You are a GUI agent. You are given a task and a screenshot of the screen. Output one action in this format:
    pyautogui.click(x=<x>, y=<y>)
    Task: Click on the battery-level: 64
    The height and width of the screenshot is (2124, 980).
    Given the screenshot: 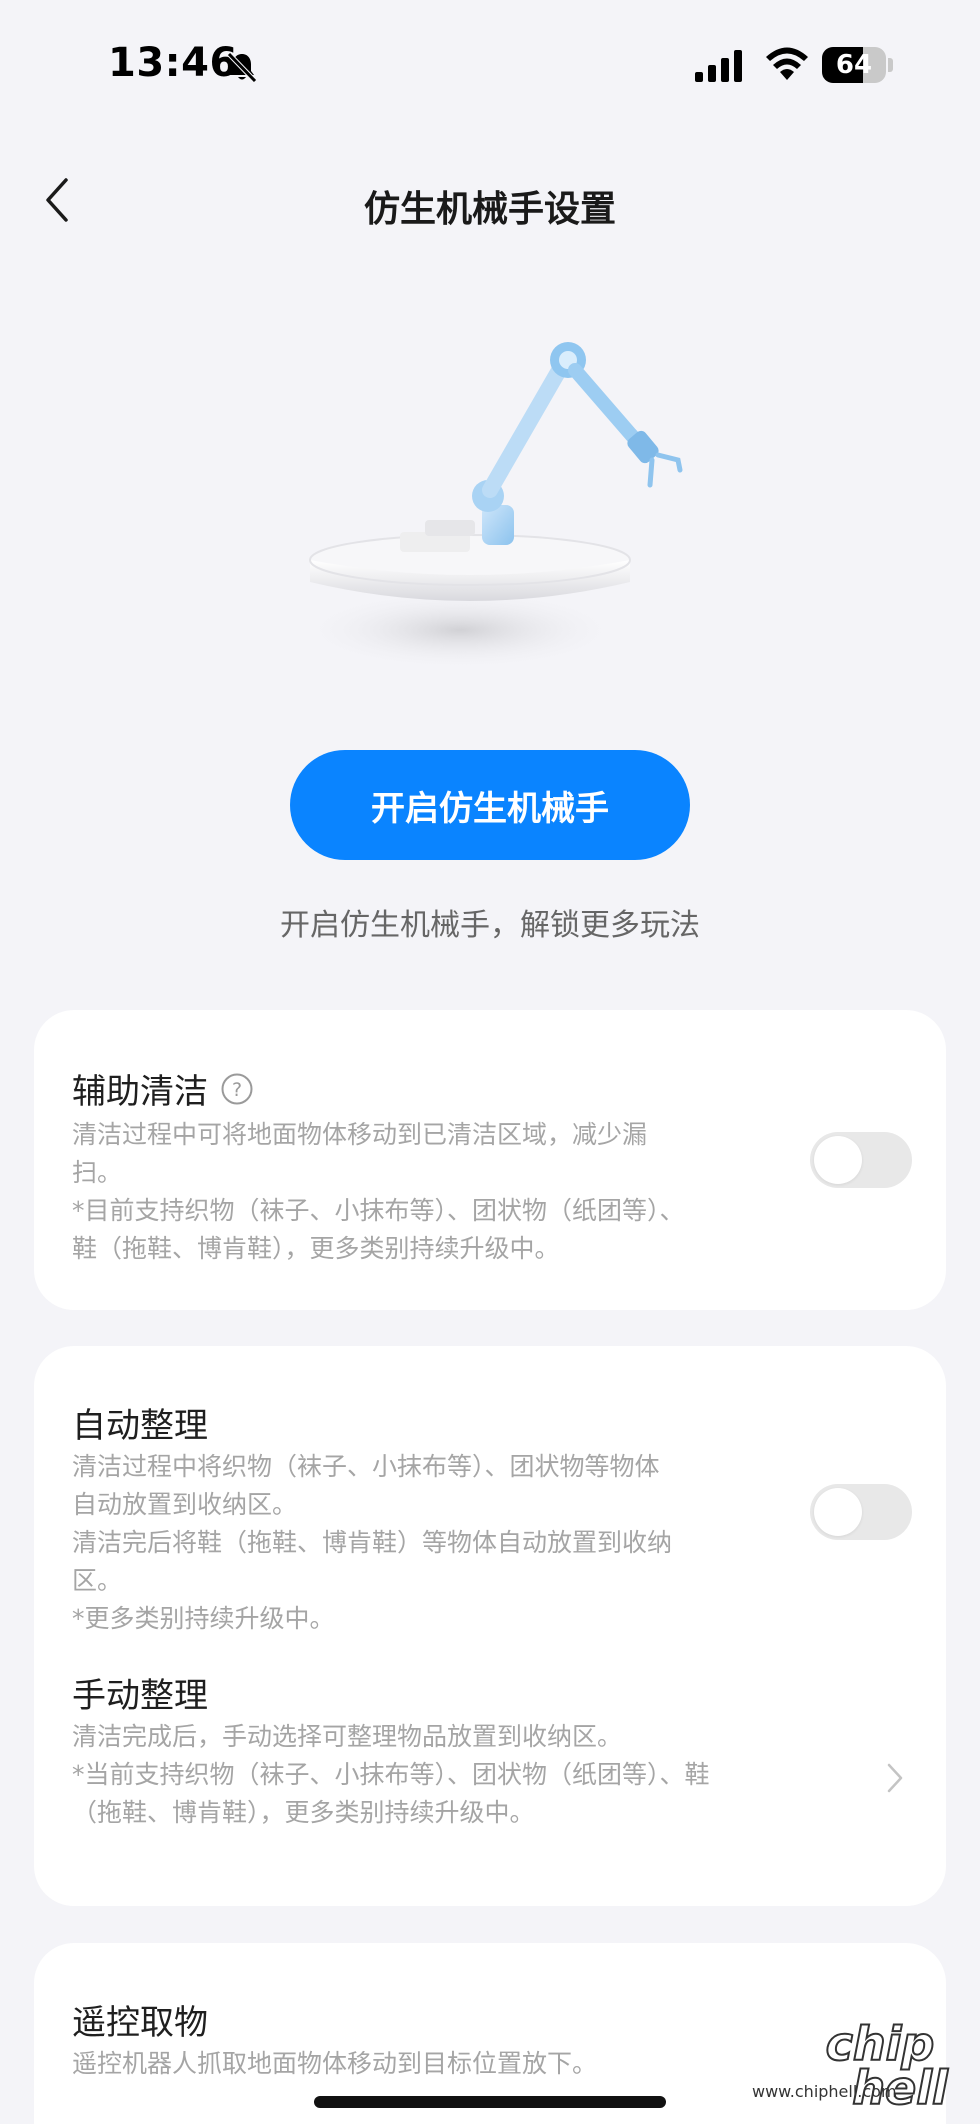 What is the action you would take?
    pyautogui.click(x=854, y=65)
    